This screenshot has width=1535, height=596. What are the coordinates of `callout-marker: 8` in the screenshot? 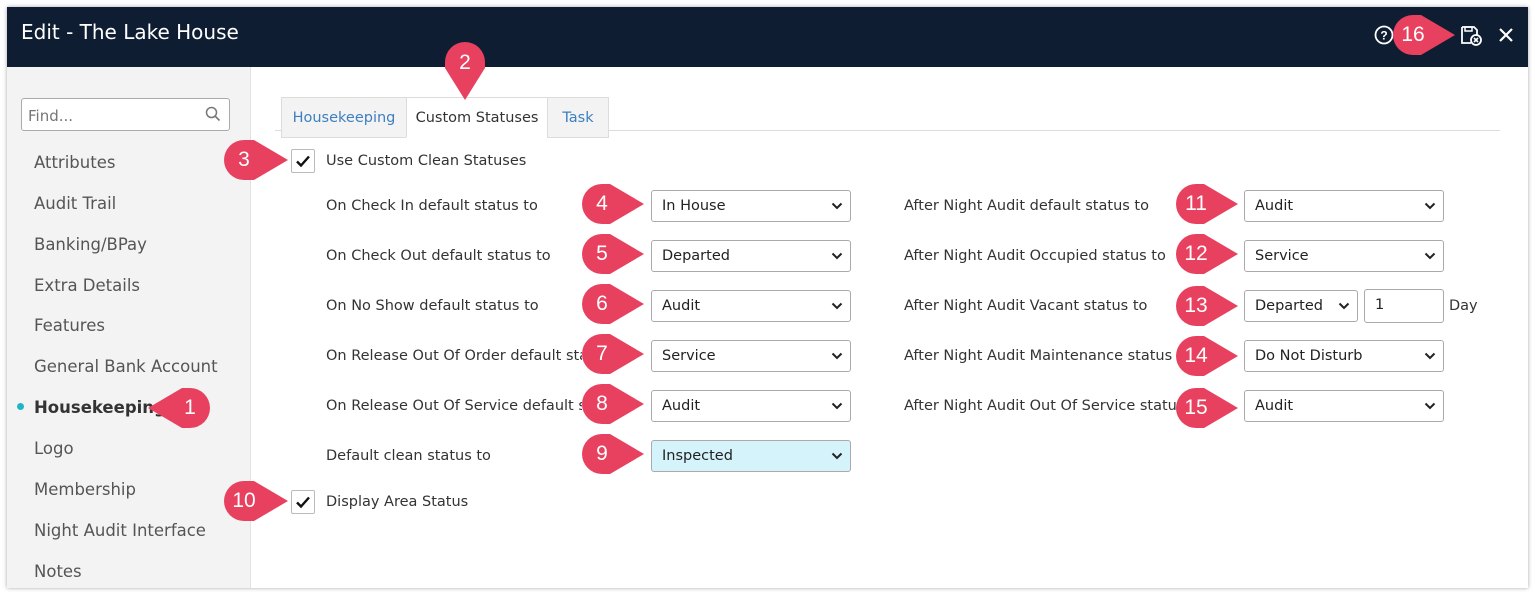 It's located at (613, 404).